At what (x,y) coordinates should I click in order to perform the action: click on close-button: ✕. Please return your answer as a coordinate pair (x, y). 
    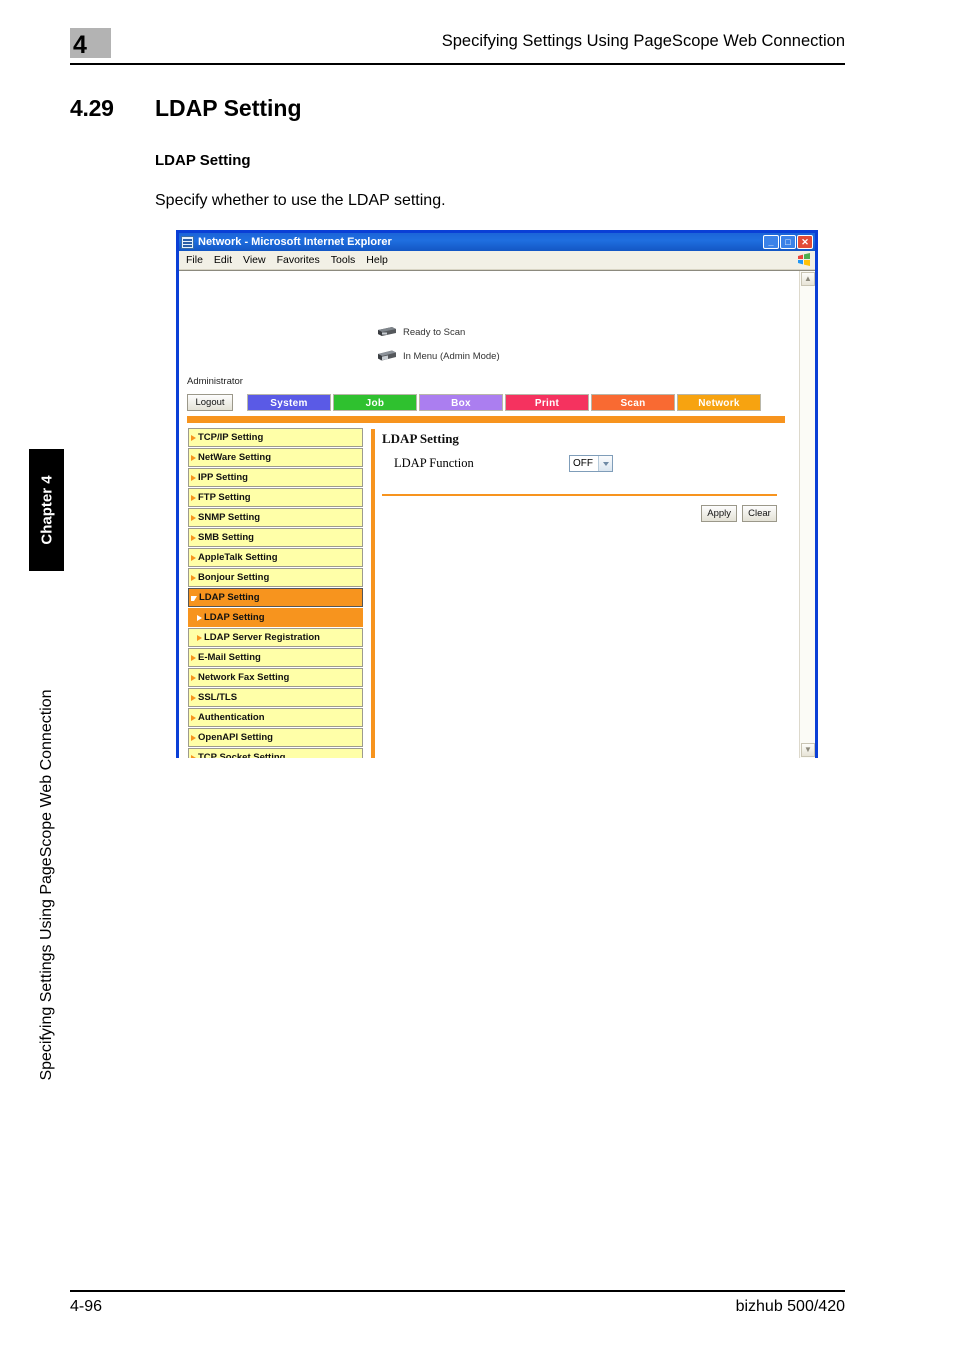
    Looking at the image, I should click on (805, 242).